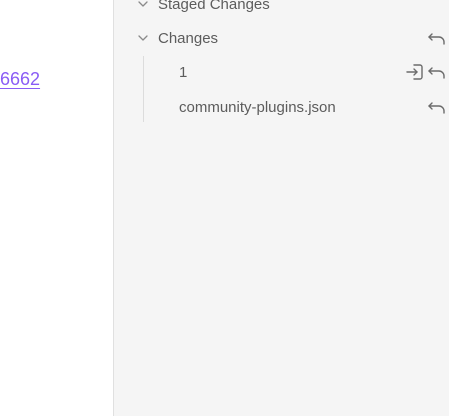  What do you see at coordinates (415, 72) in the screenshot?
I see `stage-file-icon` at bounding box center [415, 72].